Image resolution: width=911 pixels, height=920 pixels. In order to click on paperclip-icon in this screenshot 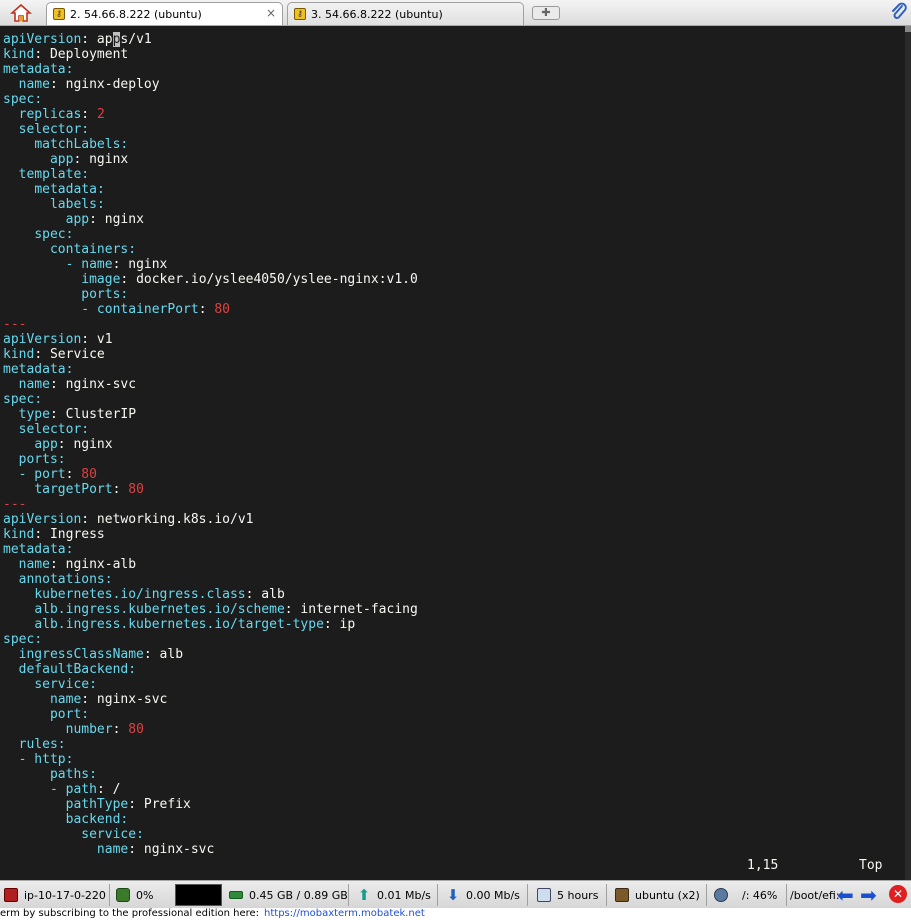, I will do `click(899, 14)`.